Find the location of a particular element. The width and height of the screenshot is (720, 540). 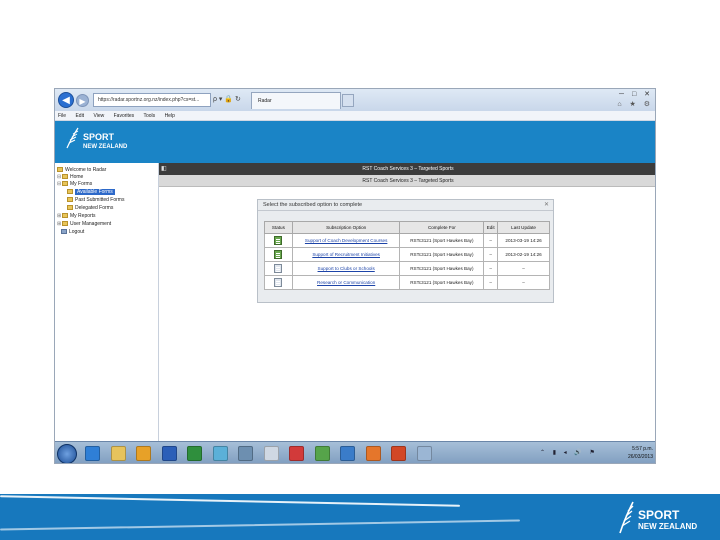

globe-icon is located at coordinates (322, 453).